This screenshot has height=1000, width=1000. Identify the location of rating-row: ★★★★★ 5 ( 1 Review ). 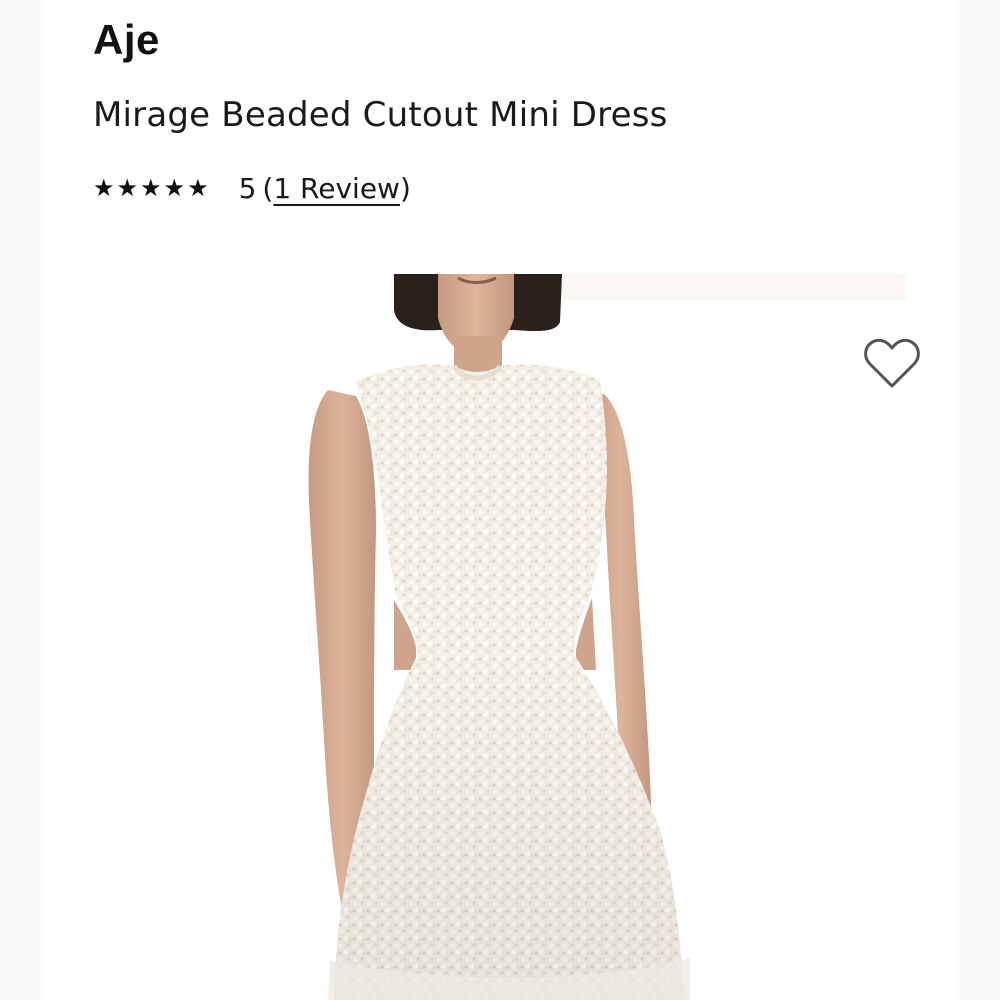
(252, 188).